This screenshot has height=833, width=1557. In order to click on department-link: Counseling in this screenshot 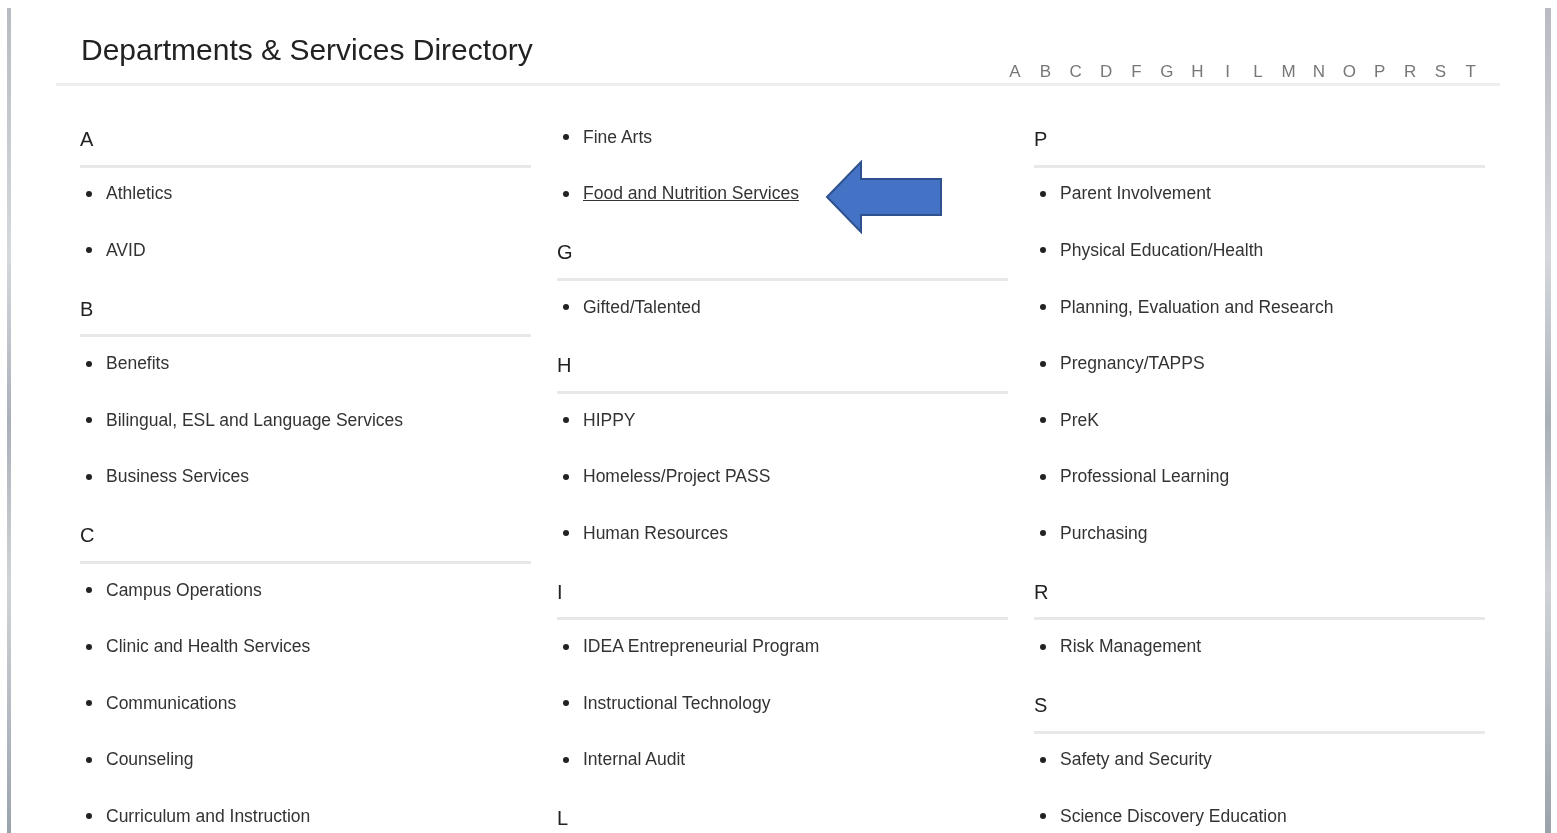, I will do `click(150, 760)`.